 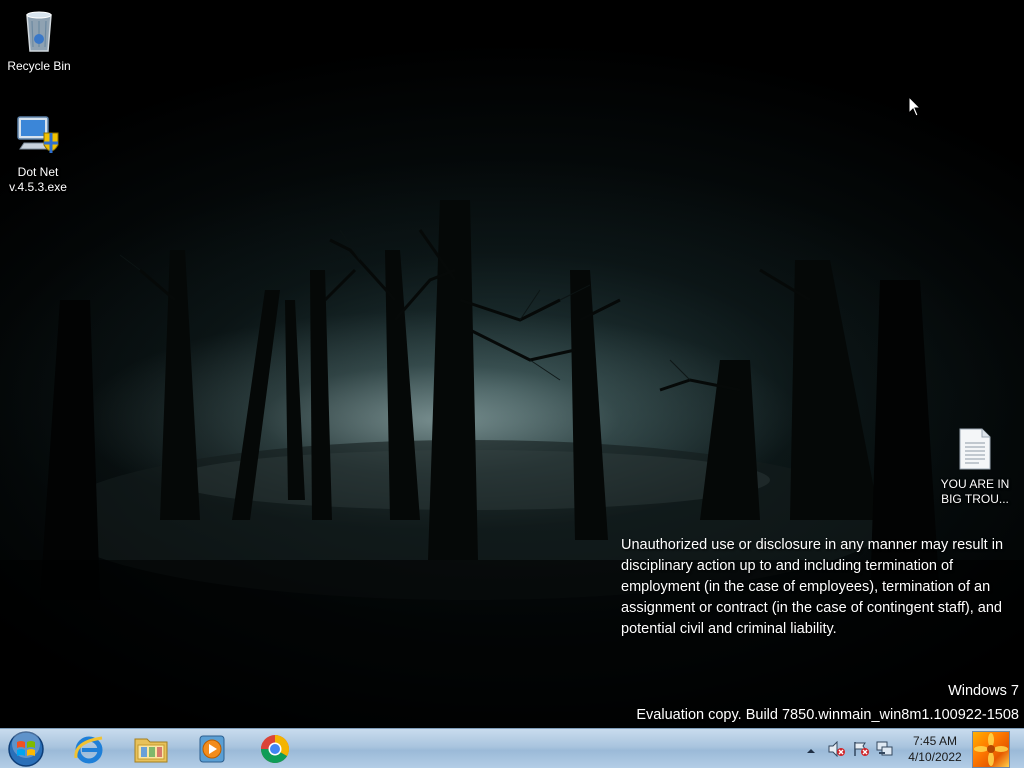 I want to click on start-button, so click(x=26, y=749).